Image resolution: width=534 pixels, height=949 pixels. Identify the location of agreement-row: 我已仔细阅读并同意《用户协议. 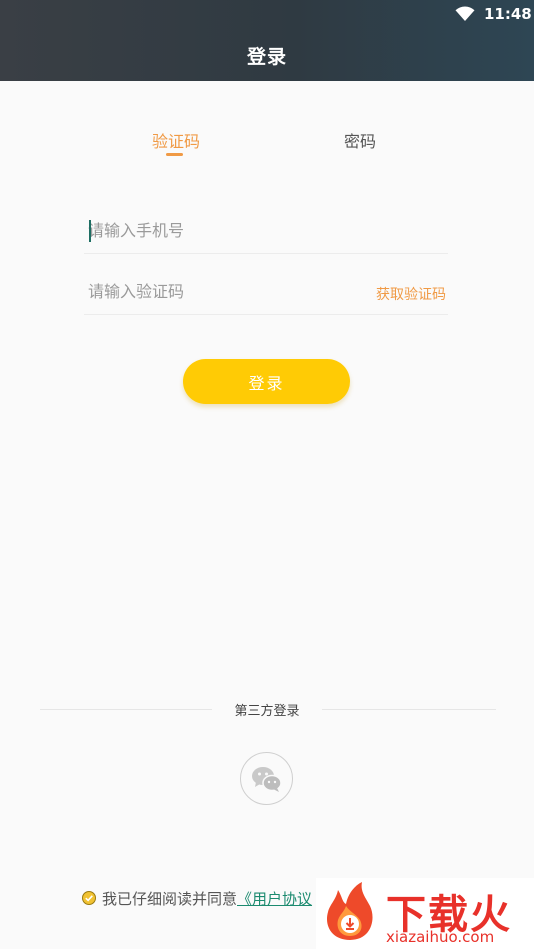
(197, 898).